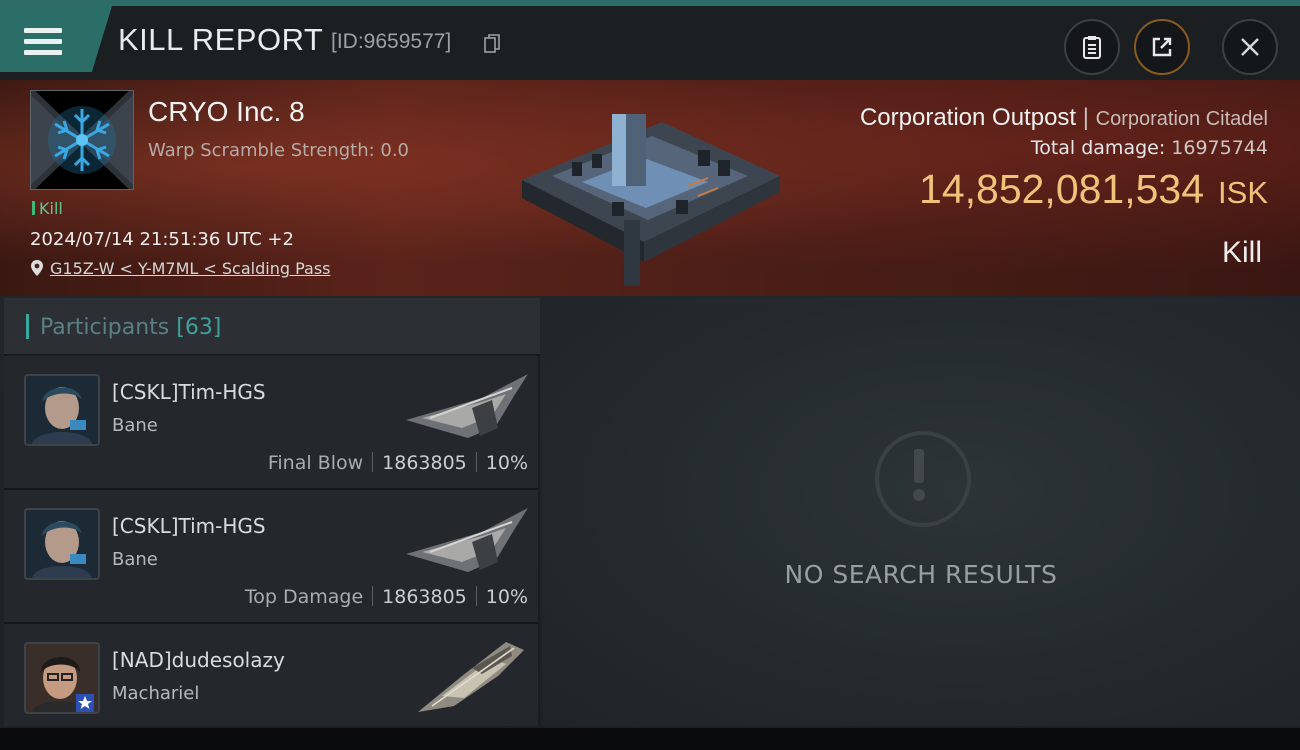 The image size is (1300, 750). I want to click on pilot-stats: Top Damage 1863805 10%, so click(386, 597).